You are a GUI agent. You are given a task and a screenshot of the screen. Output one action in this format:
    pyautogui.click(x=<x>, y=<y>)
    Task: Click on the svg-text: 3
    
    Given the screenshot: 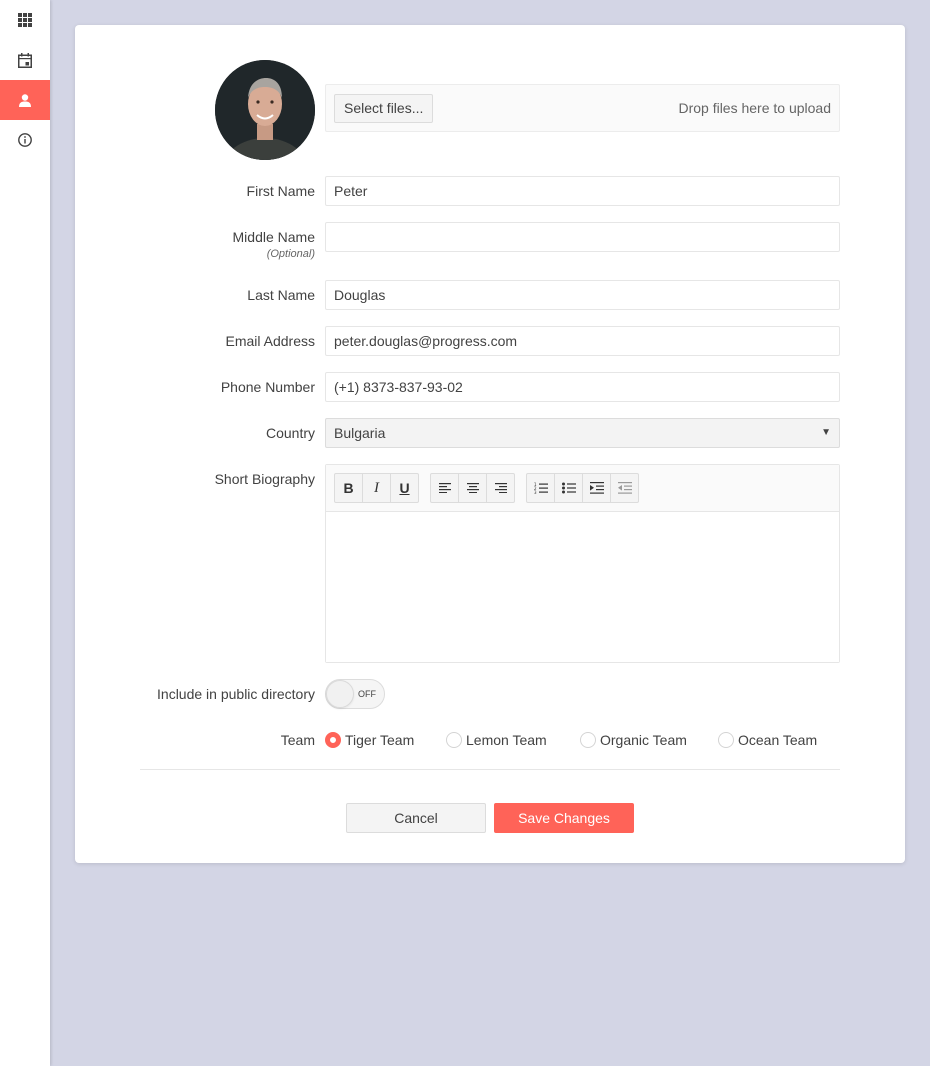 What is the action you would take?
    pyautogui.click(x=535, y=492)
    